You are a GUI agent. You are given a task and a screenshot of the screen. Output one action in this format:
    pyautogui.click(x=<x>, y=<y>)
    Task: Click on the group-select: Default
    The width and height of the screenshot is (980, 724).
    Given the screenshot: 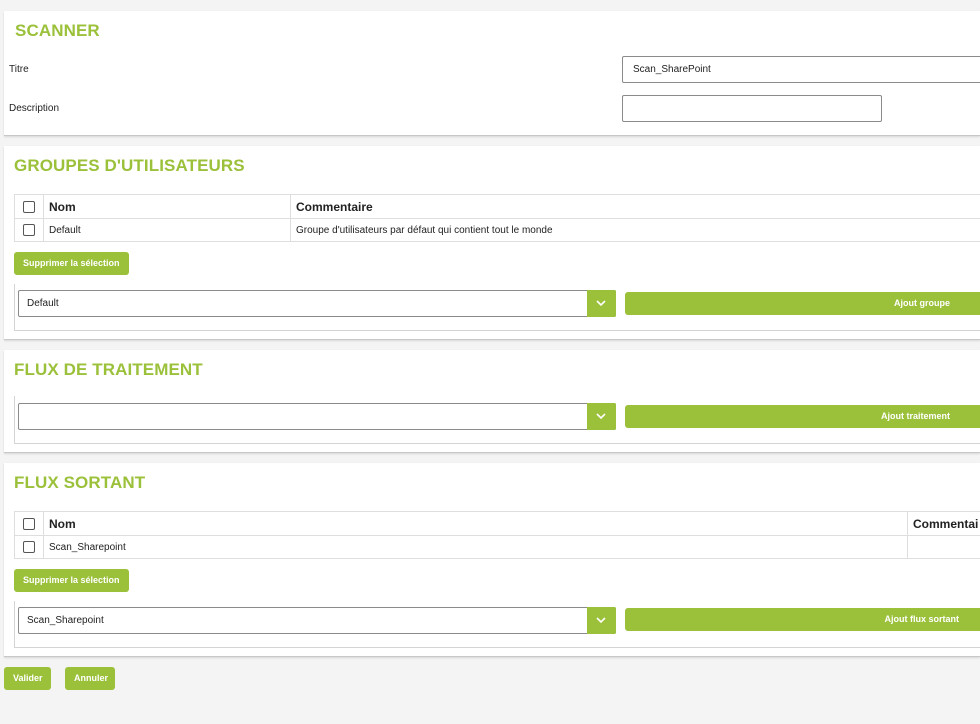 What is the action you would take?
    pyautogui.click(x=317, y=303)
    